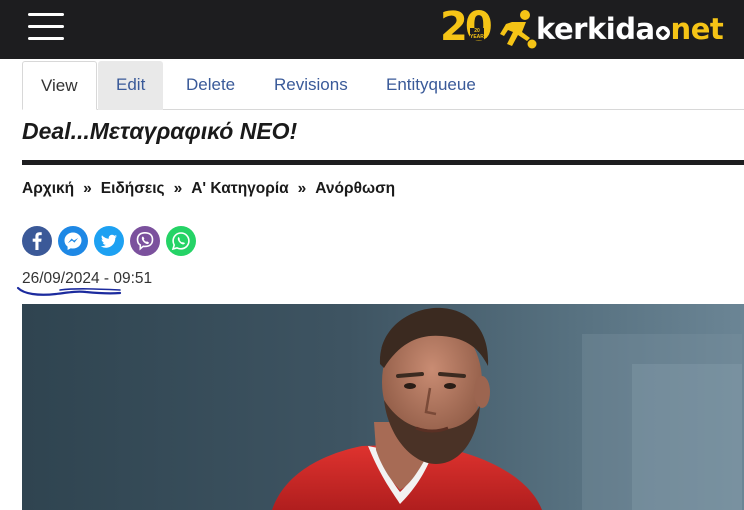 The image size is (744, 510). Describe the element at coordinates (69, 291) in the screenshot. I see `handwritten-underline` at that location.